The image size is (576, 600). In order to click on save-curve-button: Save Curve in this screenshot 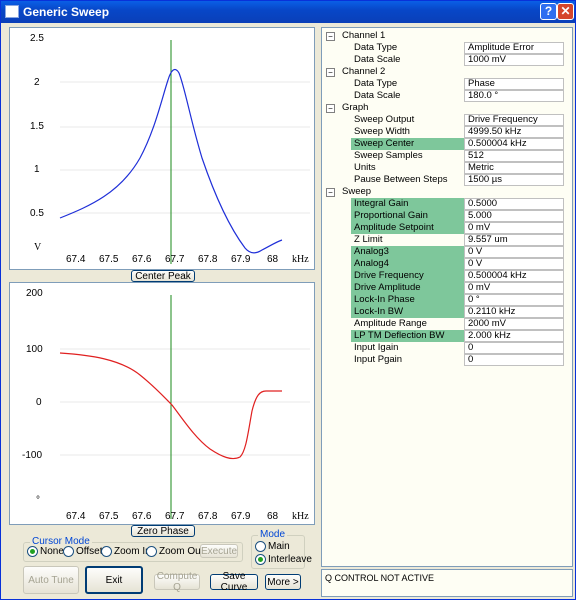, I will do `click(234, 582)`.